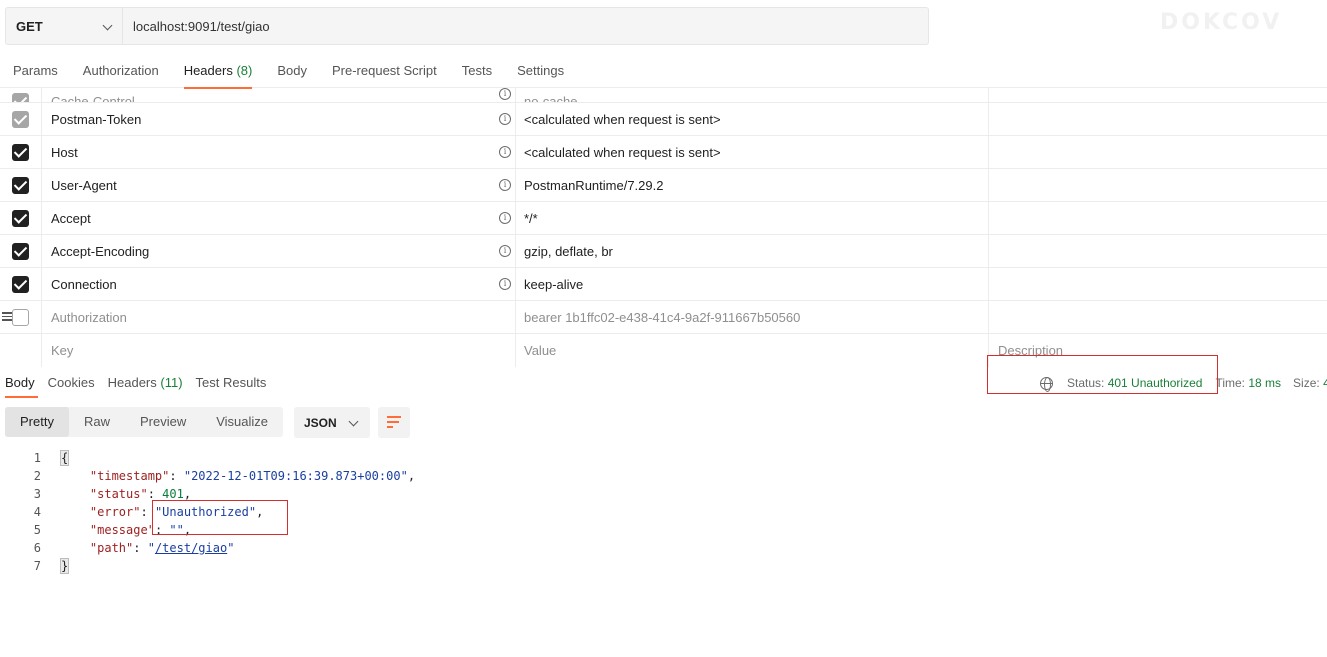 Image resolution: width=1327 pixels, height=657 pixels. I want to click on line-number: 5, so click(37, 530).